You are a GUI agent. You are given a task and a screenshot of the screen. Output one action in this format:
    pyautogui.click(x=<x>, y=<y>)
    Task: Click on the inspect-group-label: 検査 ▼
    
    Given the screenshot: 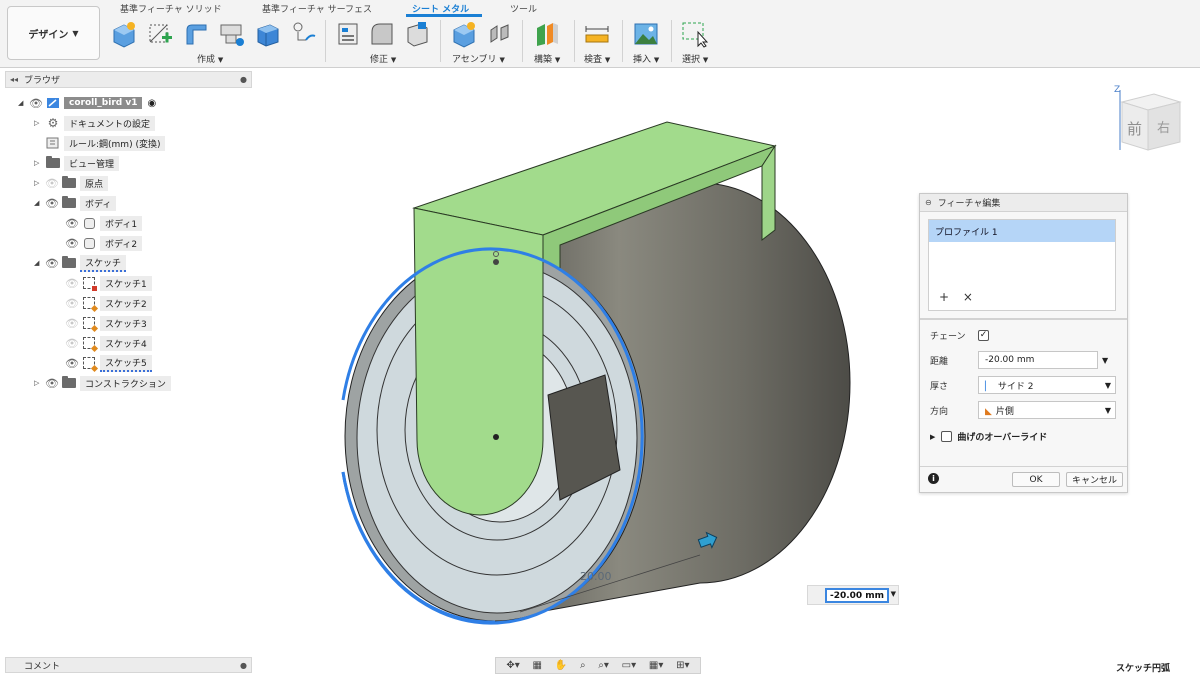 What is the action you would take?
    pyautogui.click(x=597, y=58)
    